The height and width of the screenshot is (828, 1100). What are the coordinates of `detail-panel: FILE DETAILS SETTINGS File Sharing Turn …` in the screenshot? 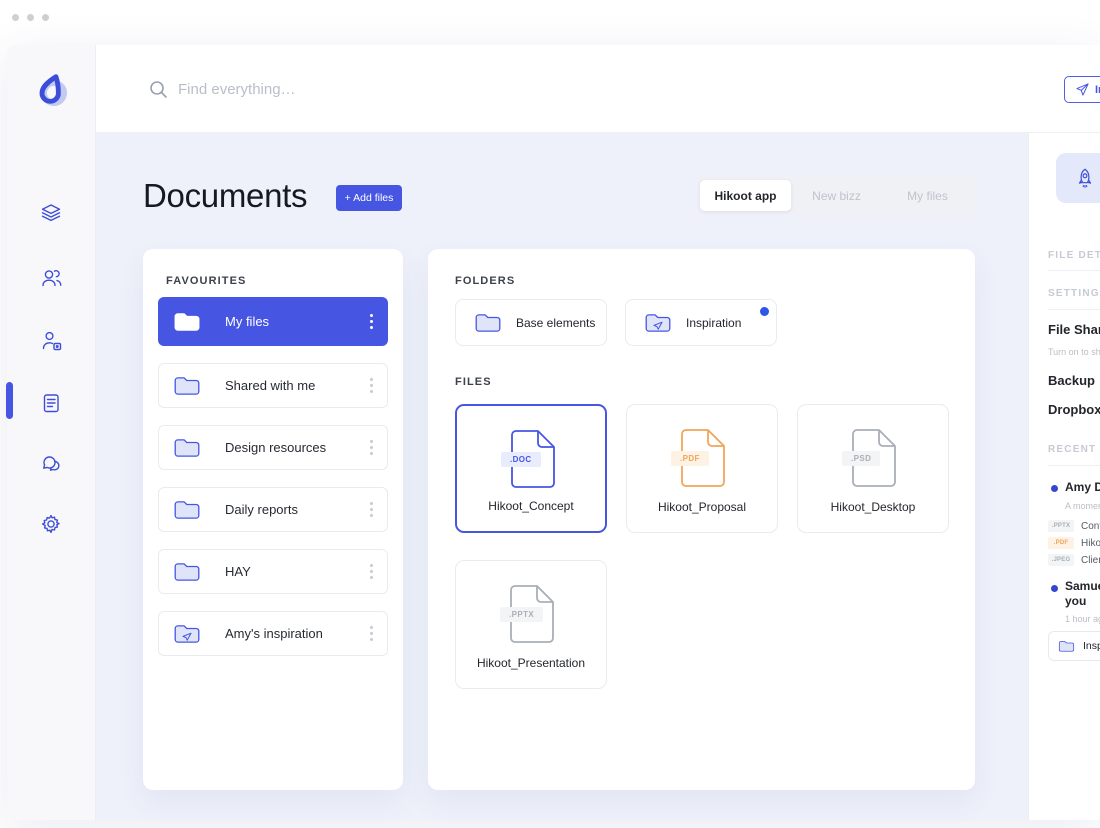 It's located at (1064, 476).